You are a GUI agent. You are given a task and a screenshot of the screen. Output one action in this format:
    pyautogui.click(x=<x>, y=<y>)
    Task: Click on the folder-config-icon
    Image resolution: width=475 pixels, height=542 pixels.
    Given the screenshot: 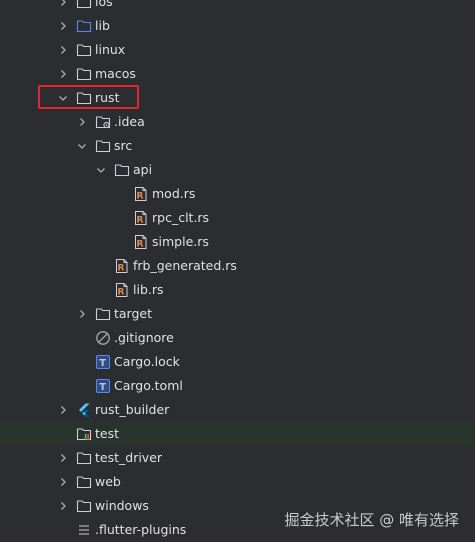 What is the action you would take?
    pyautogui.click(x=103, y=122)
    